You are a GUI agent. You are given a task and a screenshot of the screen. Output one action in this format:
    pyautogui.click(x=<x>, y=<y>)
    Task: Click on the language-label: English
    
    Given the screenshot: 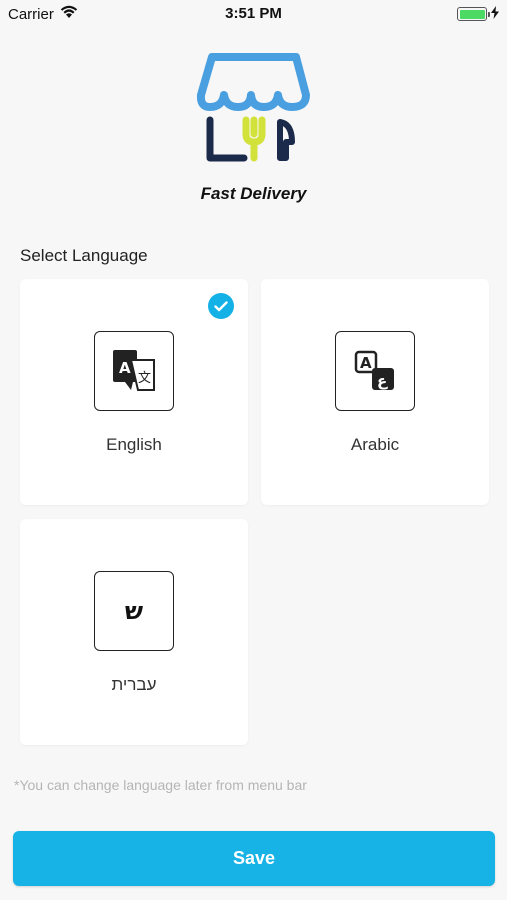 What is the action you would take?
    pyautogui.click(x=134, y=444)
    